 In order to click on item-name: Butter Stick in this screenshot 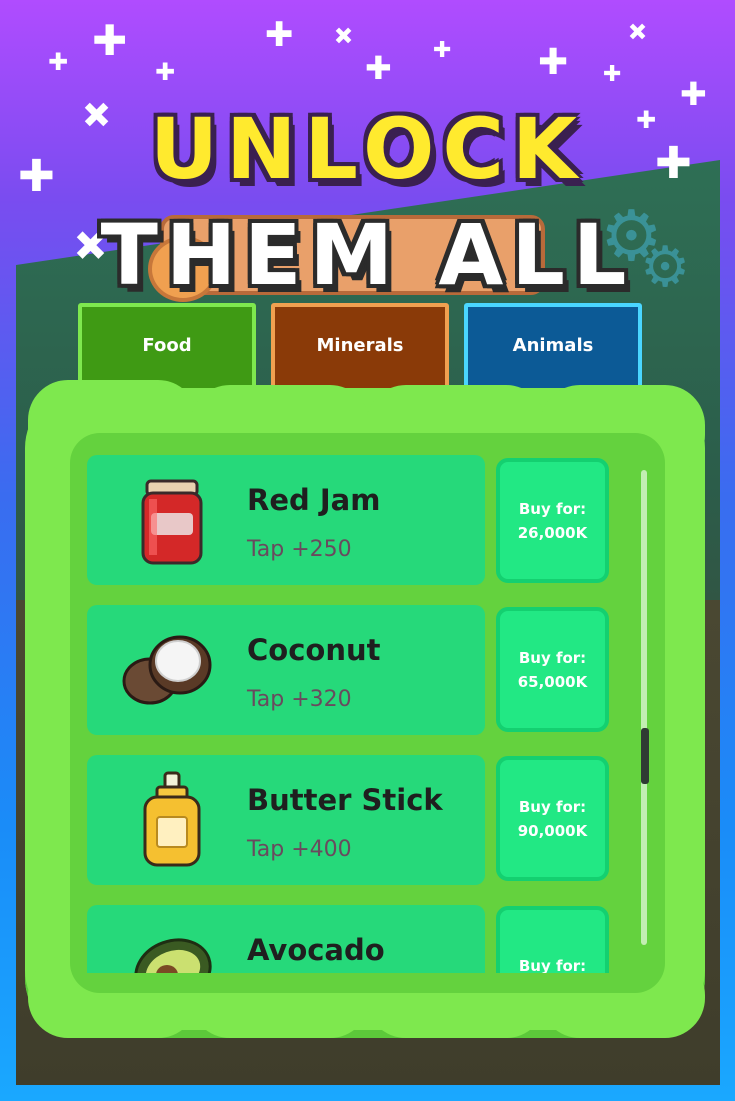, I will do `click(345, 800)`.